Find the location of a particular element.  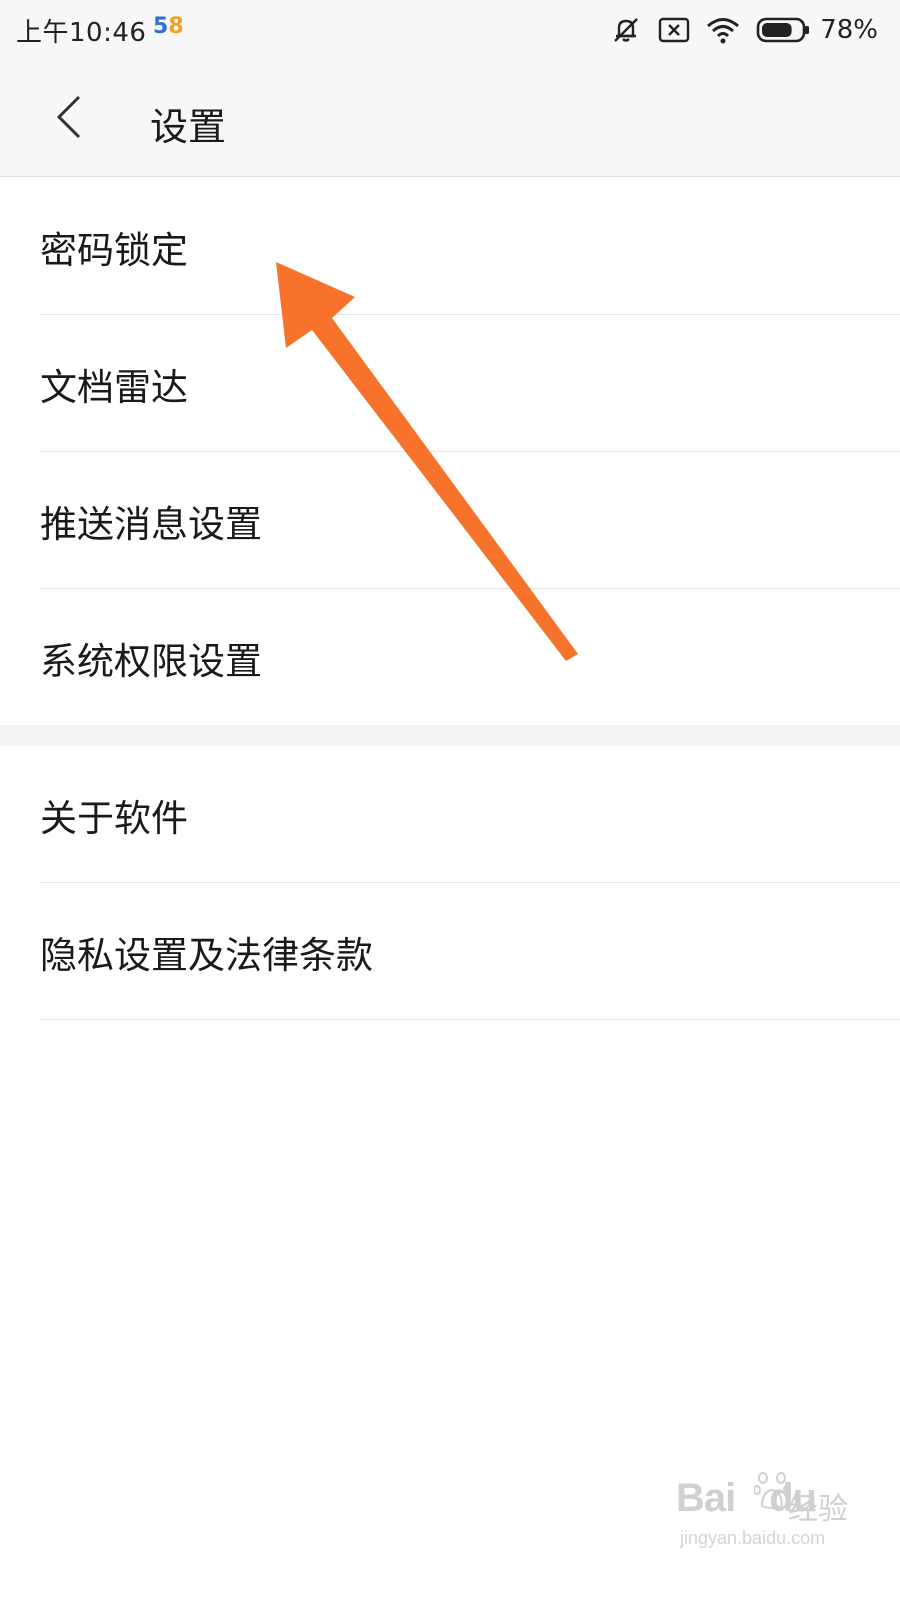

battery-icon is located at coordinates (783, 30).